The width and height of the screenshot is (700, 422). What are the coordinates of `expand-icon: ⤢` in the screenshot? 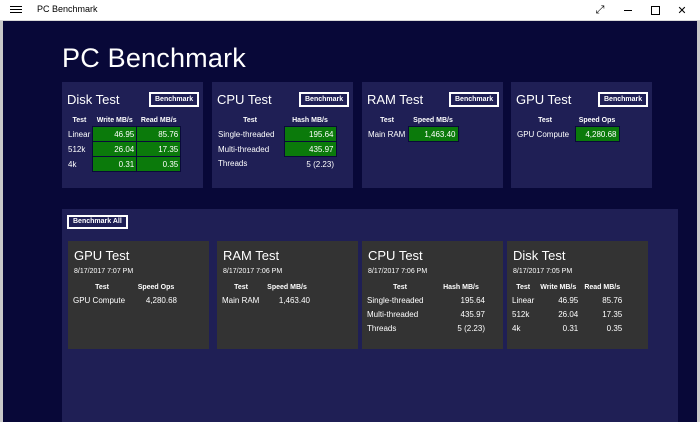 It's located at (600, 10).